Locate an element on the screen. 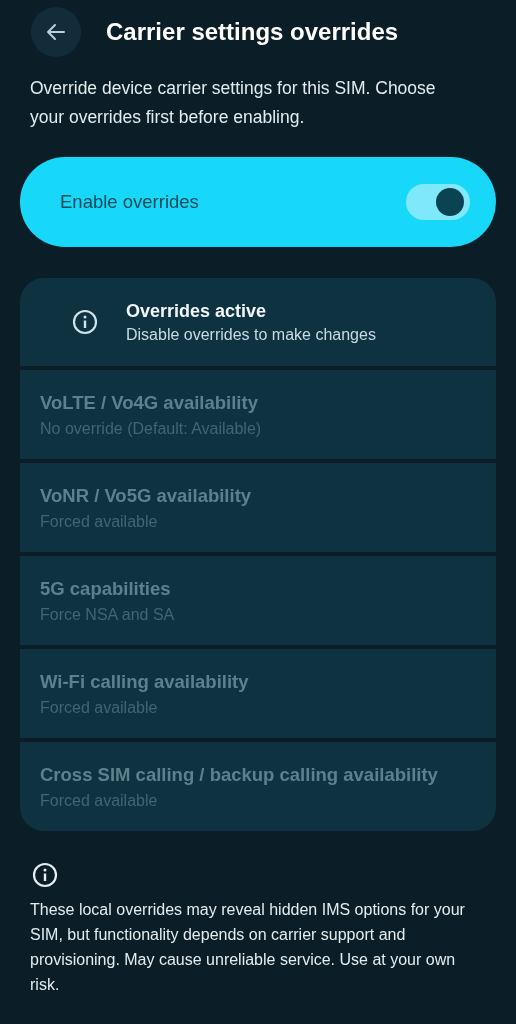 The height and width of the screenshot is (1024, 516). toggle-switch is located at coordinates (438, 202).